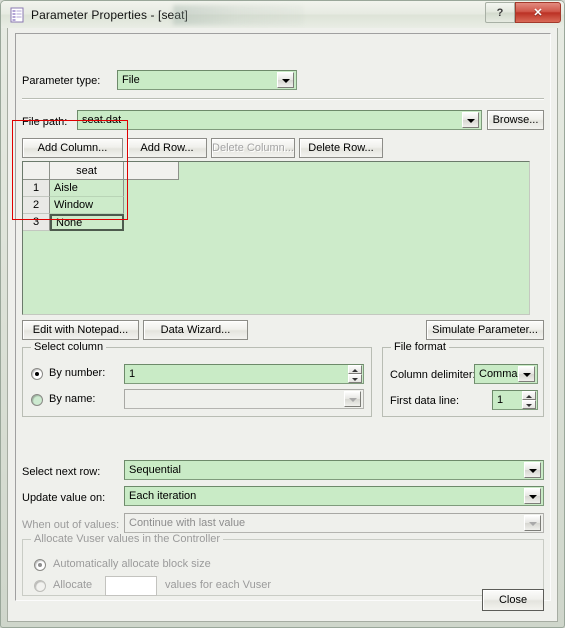  Describe the element at coordinates (37, 400) in the screenshot. I see `by-name-radio` at that location.